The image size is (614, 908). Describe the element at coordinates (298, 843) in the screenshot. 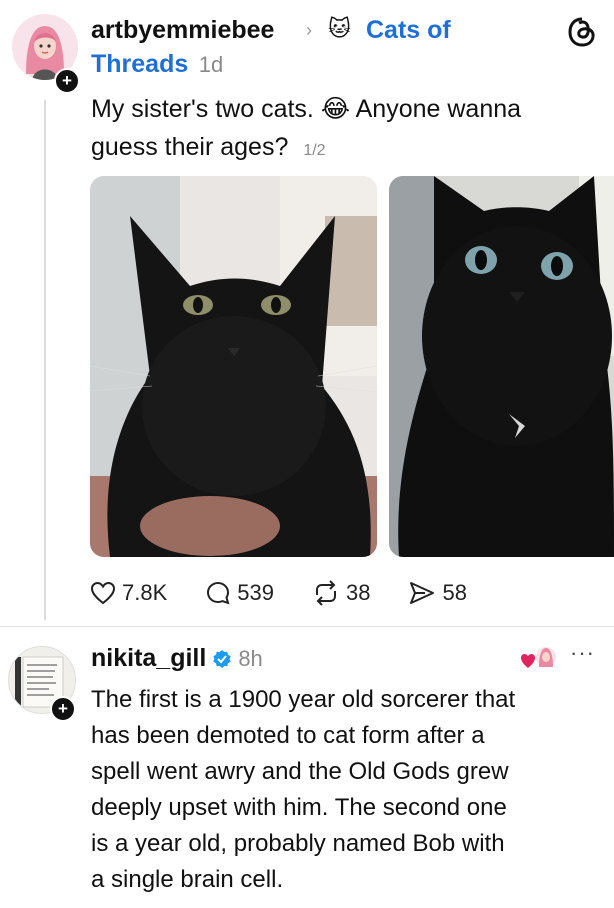

I see `reply-text-line: is a year old, probably named Bob with` at that location.